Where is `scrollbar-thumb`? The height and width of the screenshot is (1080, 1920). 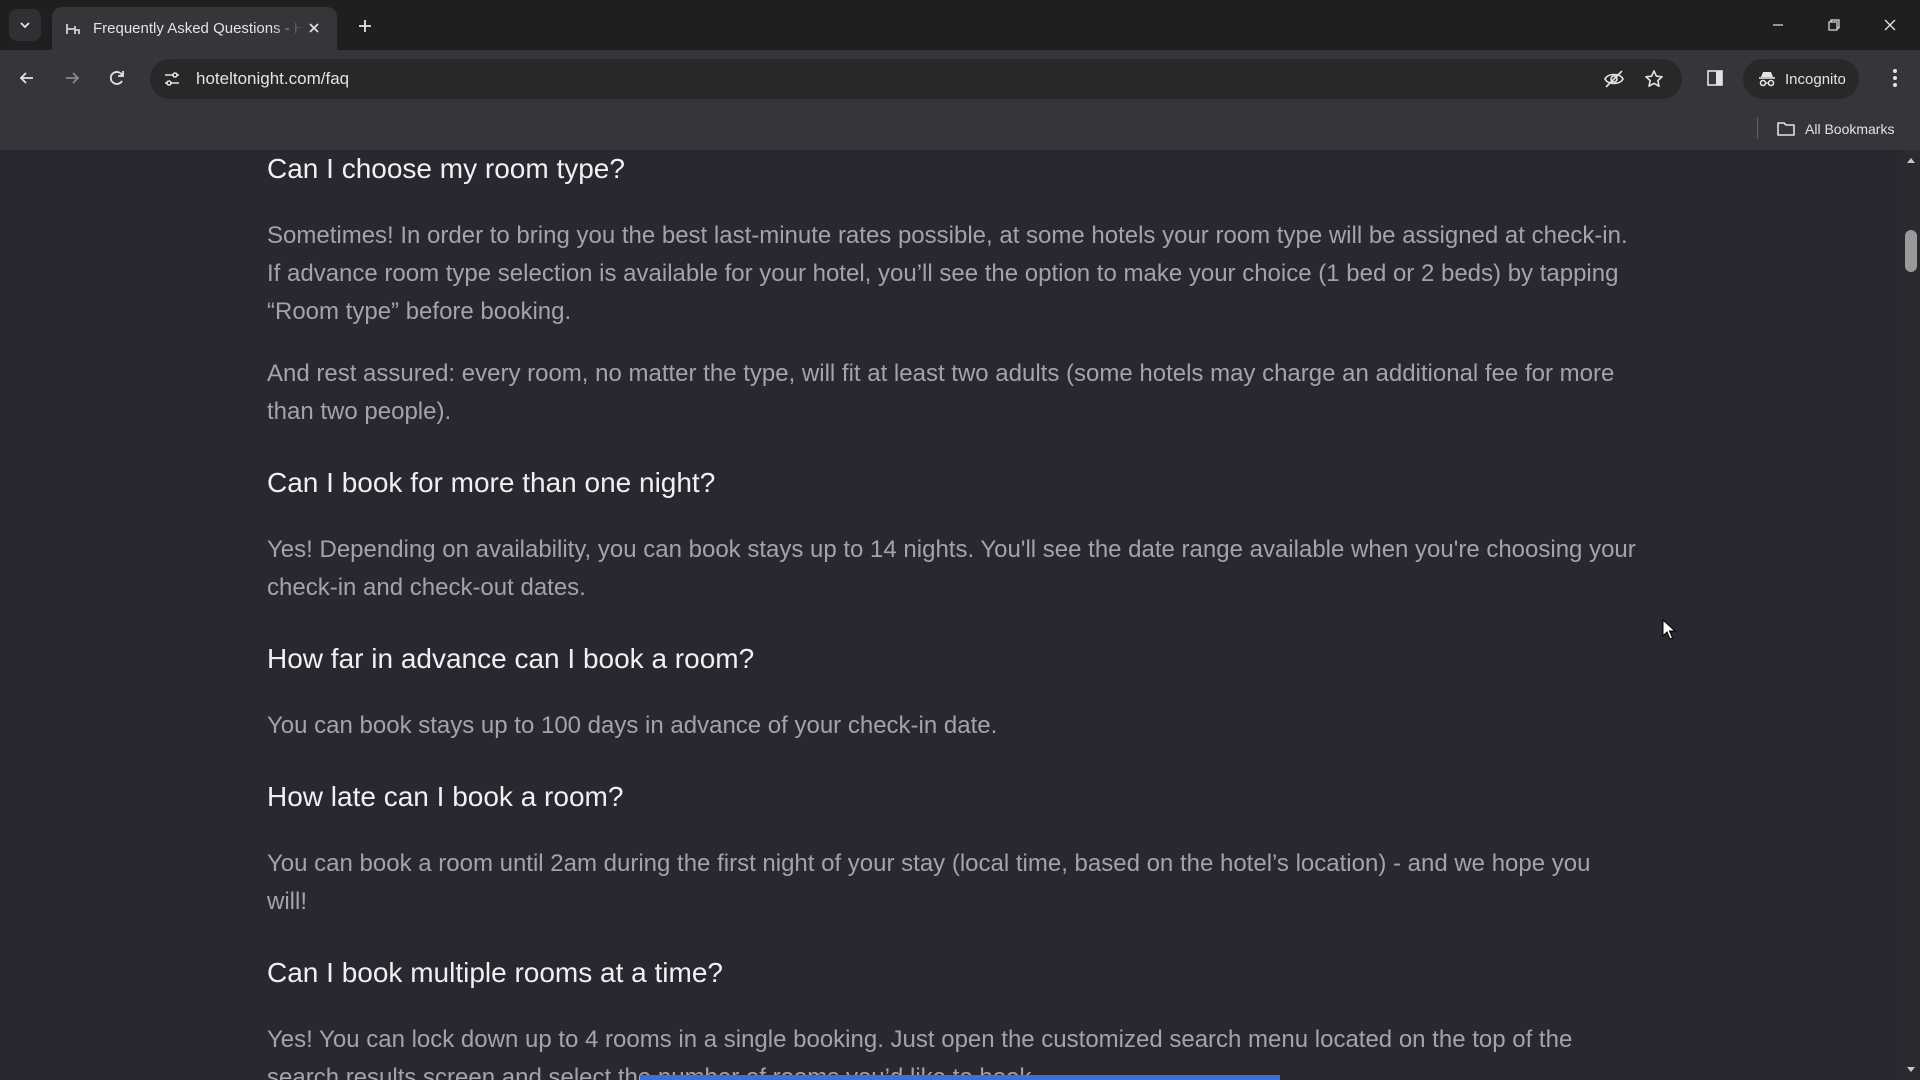 scrollbar-thumb is located at coordinates (1911, 251).